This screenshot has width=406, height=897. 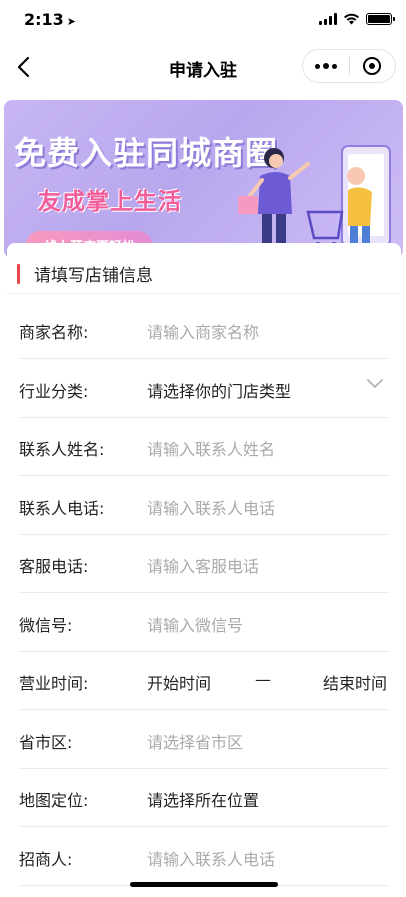 What do you see at coordinates (211, 448) in the screenshot?
I see `contact-name-input: 请输入联系人姓名` at bounding box center [211, 448].